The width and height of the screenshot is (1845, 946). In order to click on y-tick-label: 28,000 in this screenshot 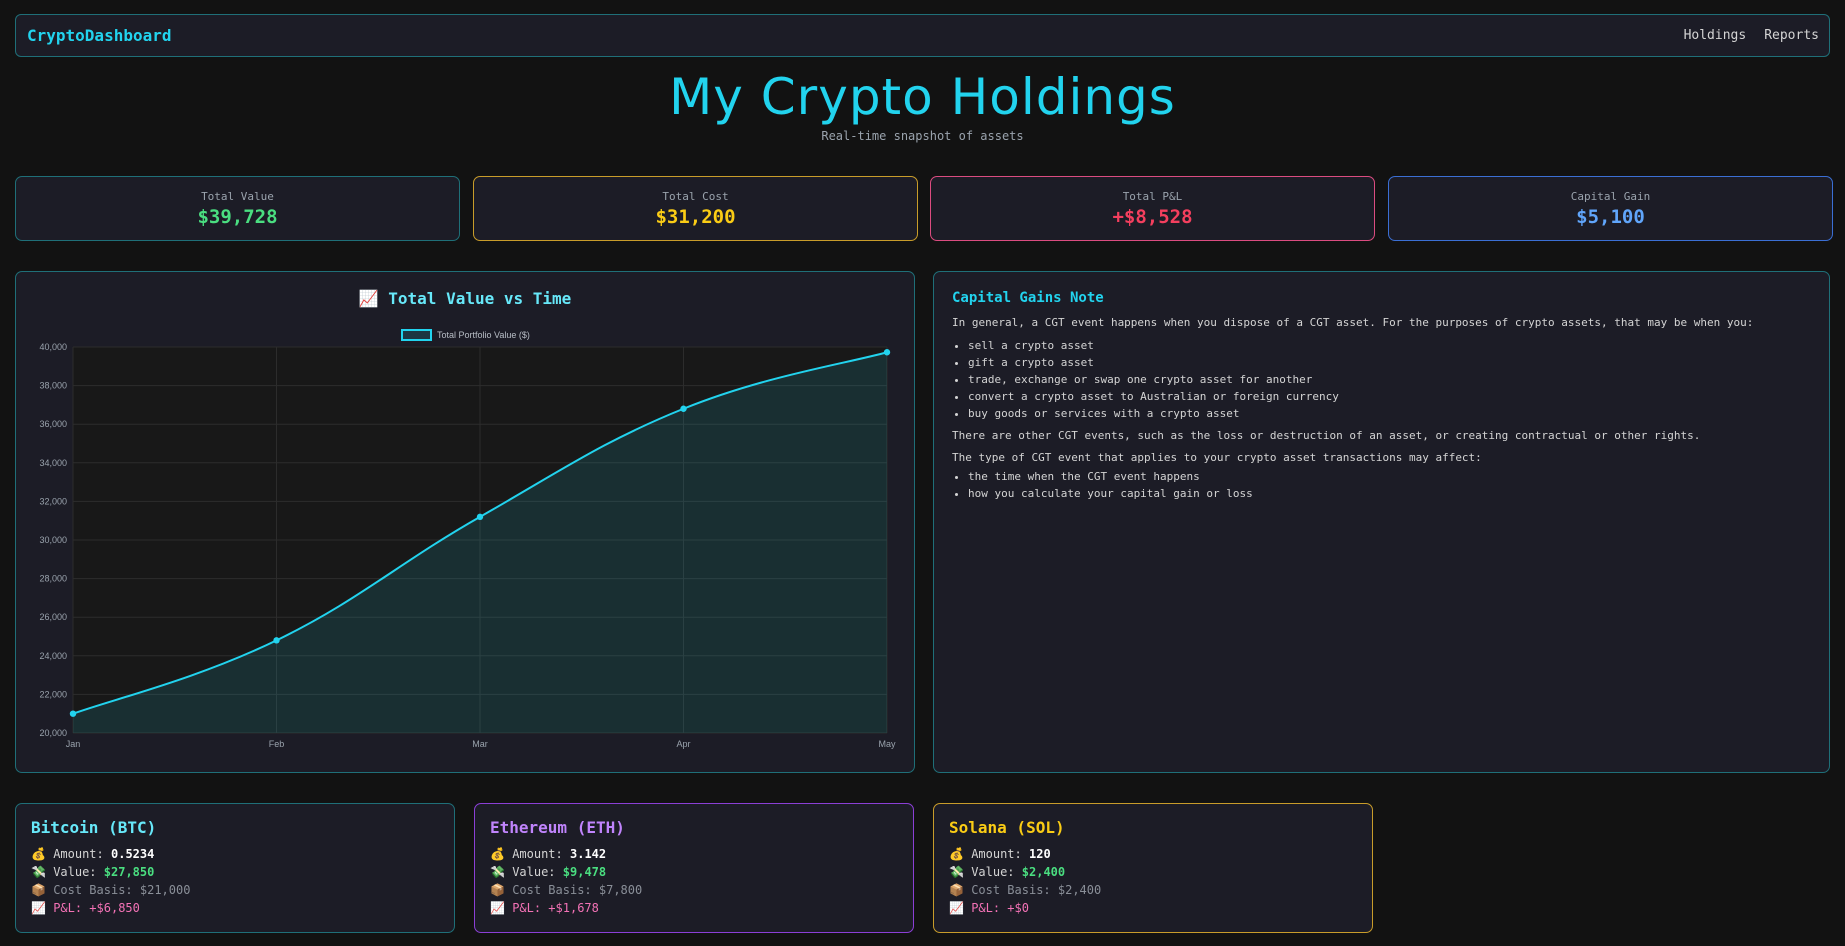, I will do `click(53, 579)`.